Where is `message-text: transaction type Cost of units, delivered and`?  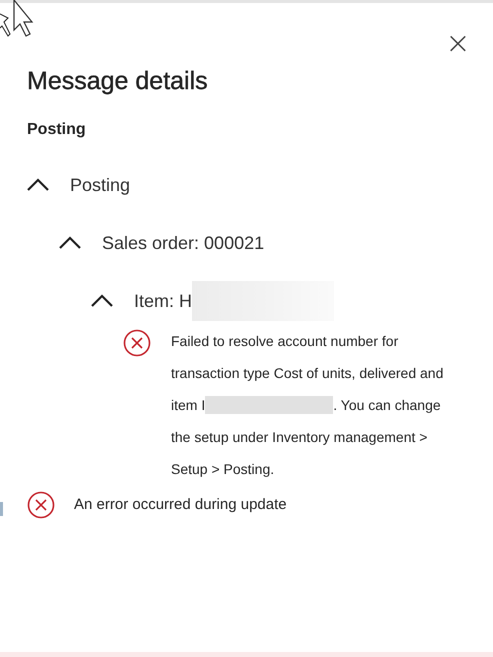
message-text: transaction type Cost of units, delivered and is located at coordinates (307, 373).